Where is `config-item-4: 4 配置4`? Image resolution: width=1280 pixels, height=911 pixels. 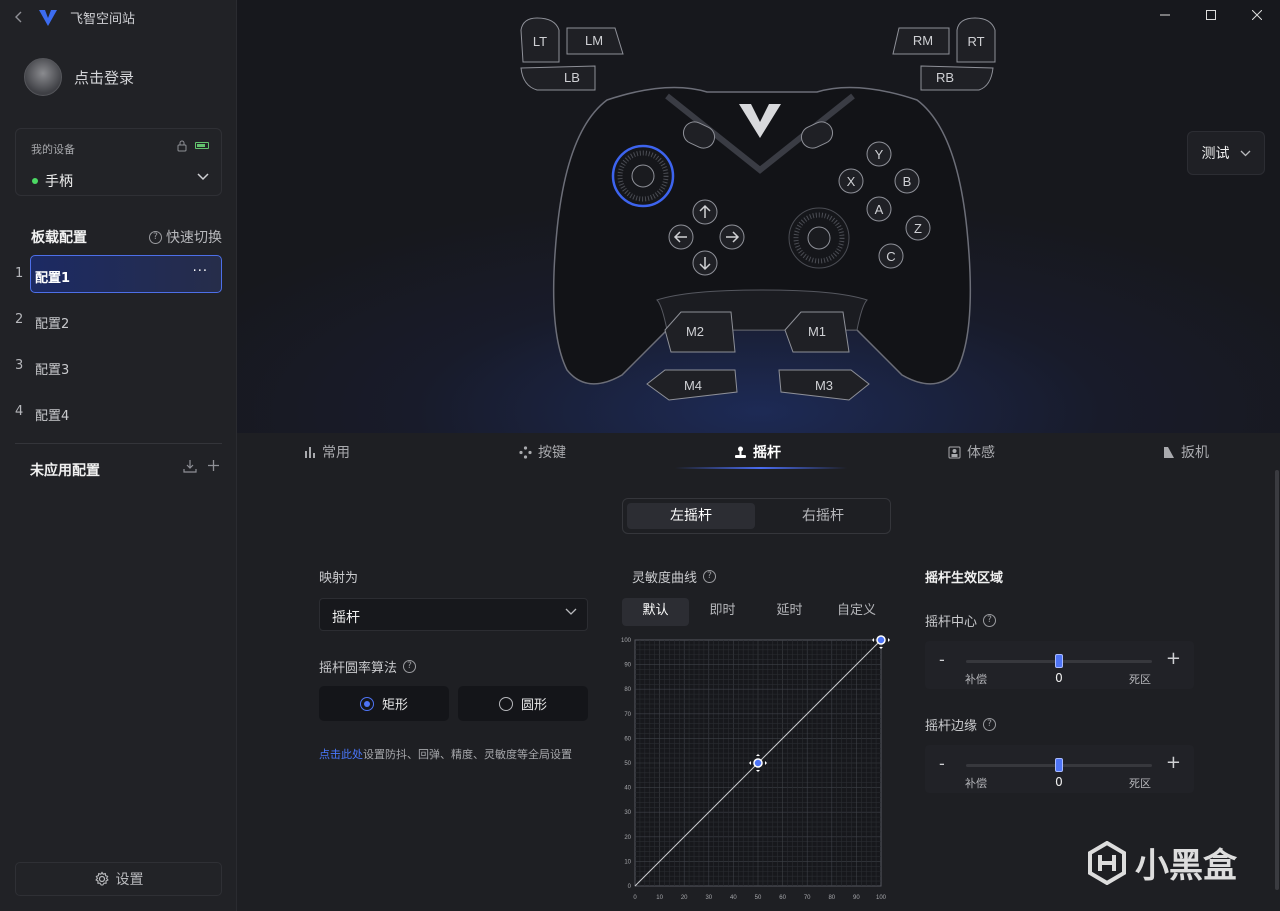
config-item-4: 4 配置4 is located at coordinates (118, 412).